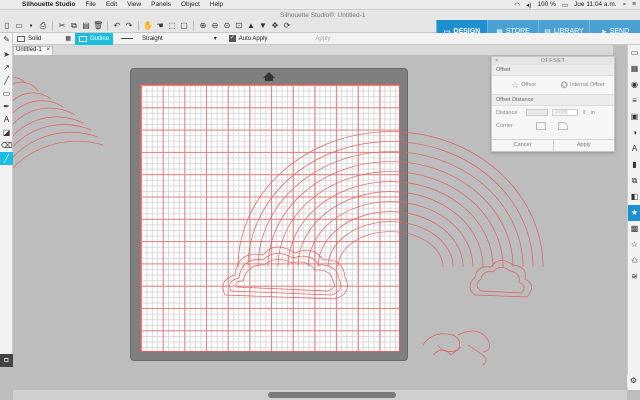 The image size is (640, 400). Describe the element at coordinates (287, 26) in the screenshot. I see `refresh-icon: ⟳` at that location.